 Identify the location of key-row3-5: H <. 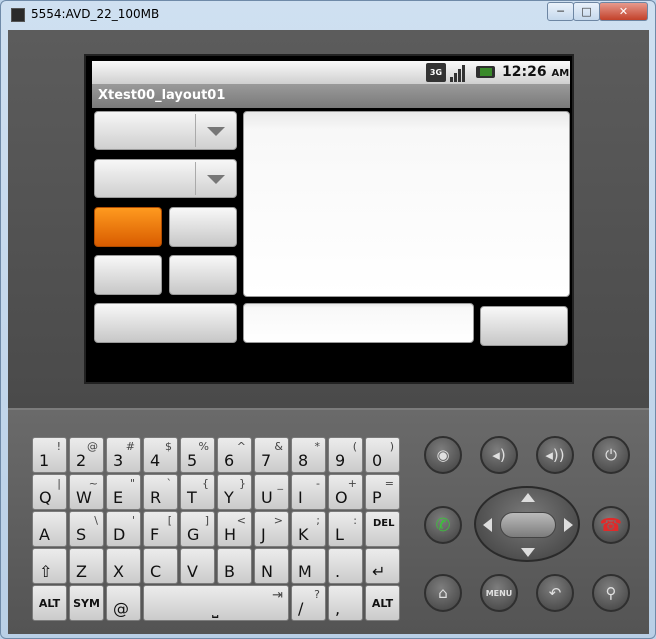
(234, 529).